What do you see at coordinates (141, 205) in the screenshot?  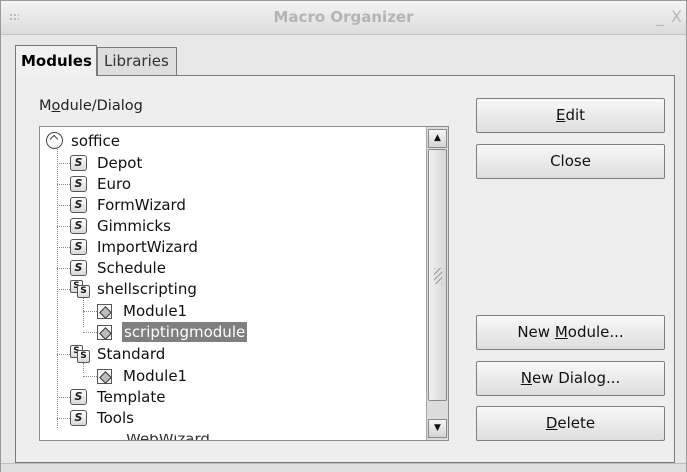 I see `tree-item-label: FormWizard` at bounding box center [141, 205].